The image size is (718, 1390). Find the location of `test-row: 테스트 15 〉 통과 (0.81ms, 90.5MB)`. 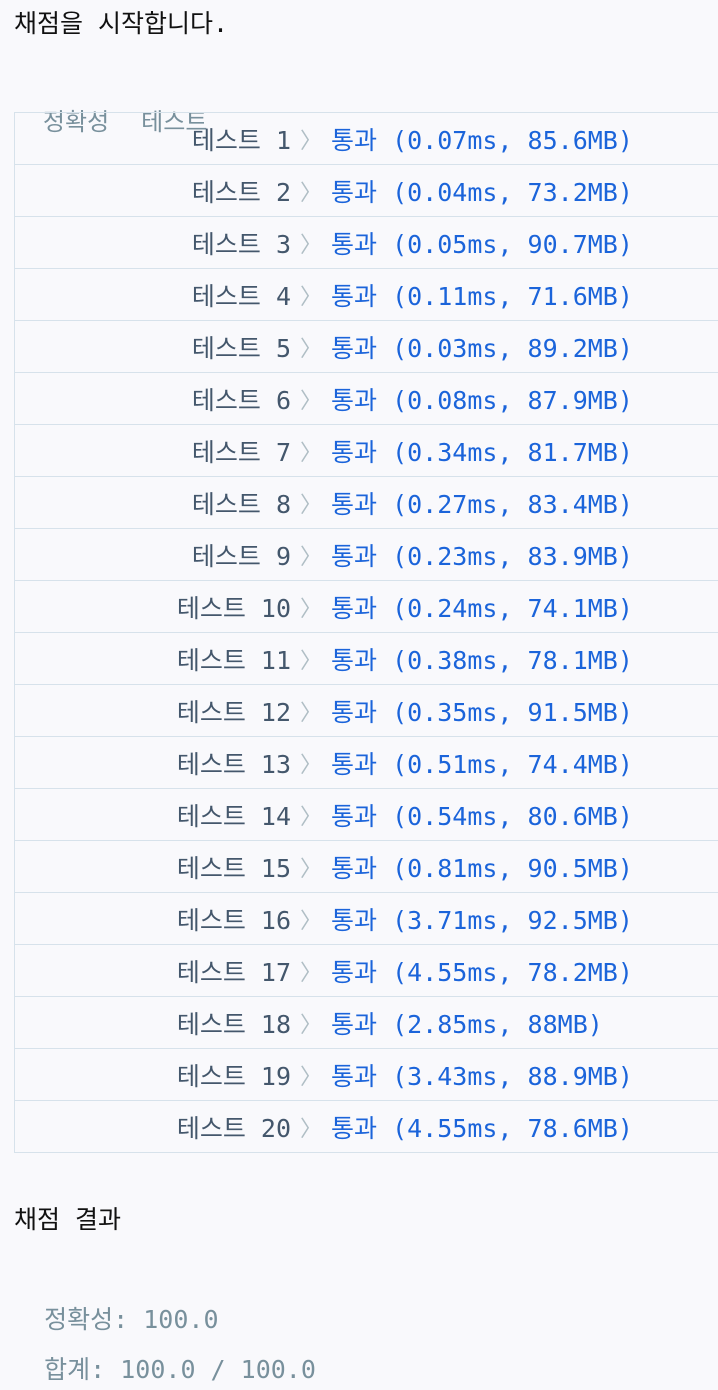

test-row: 테스트 15 〉 통과 (0.81ms, 90.5MB) is located at coordinates (366, 867).